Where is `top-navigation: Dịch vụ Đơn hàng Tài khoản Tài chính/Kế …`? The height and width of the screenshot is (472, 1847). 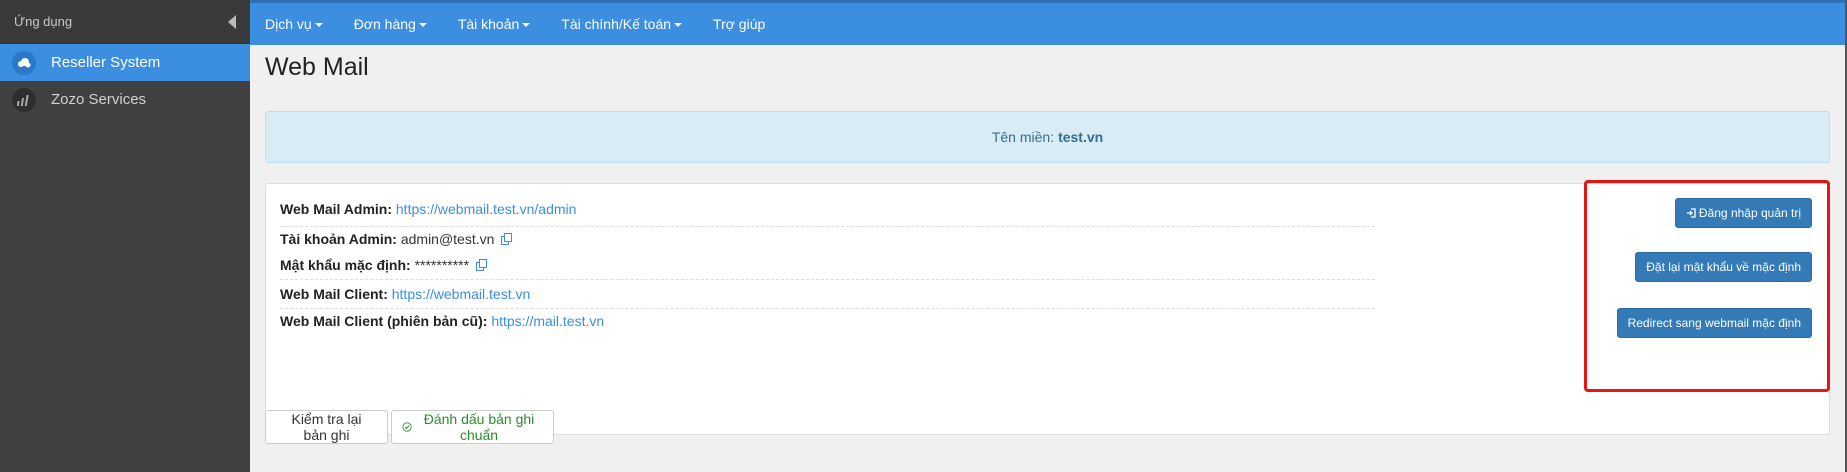 top-navigation: Dịch vụ Đơn hàng Tài khoản Tài chính/Kế … is located at coordinates (1047, 22).